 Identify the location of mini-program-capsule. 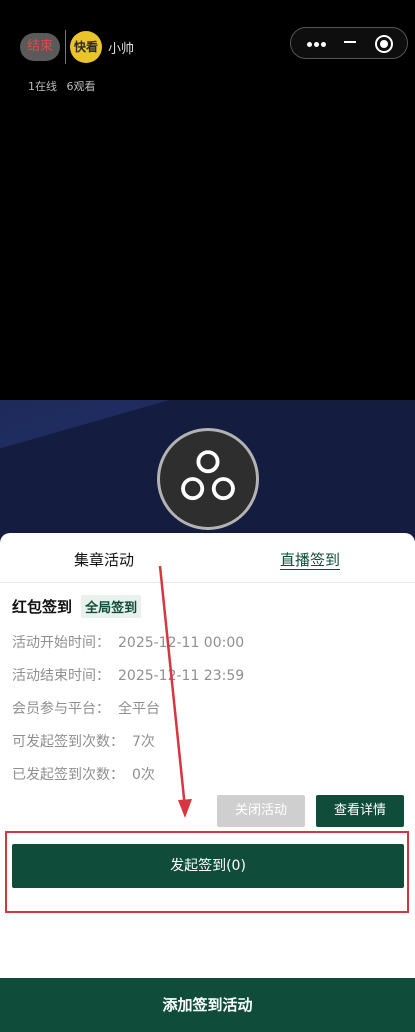
(349, 43).